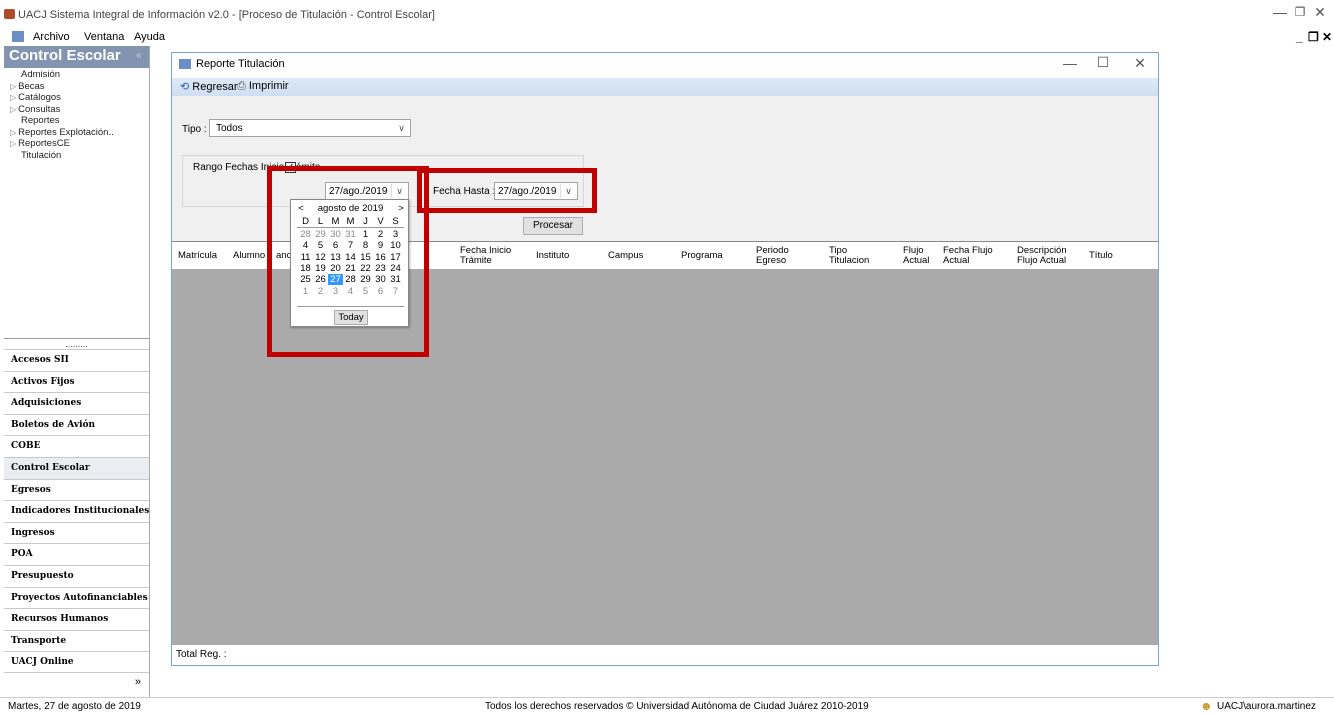 The image size is (1334, 714). I want to click on module-button: Activos Fijos, so click(76, 381).